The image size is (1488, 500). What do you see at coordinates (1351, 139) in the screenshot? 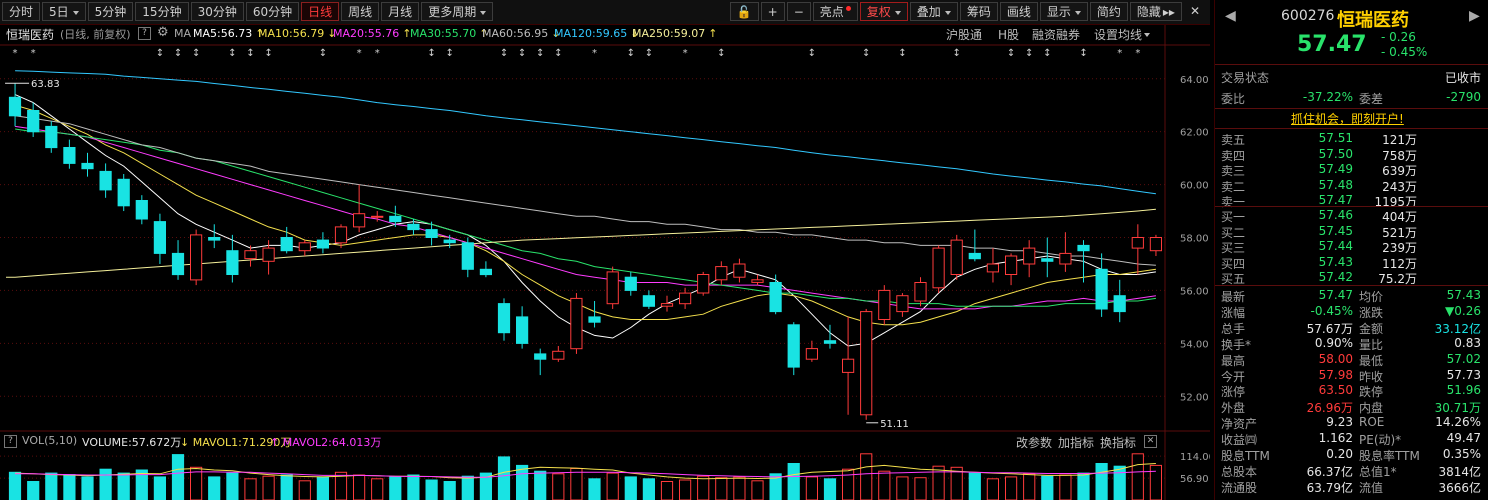
I see `asks-row: 卖五 57.51 121万` at bounding box center [1351, 139].